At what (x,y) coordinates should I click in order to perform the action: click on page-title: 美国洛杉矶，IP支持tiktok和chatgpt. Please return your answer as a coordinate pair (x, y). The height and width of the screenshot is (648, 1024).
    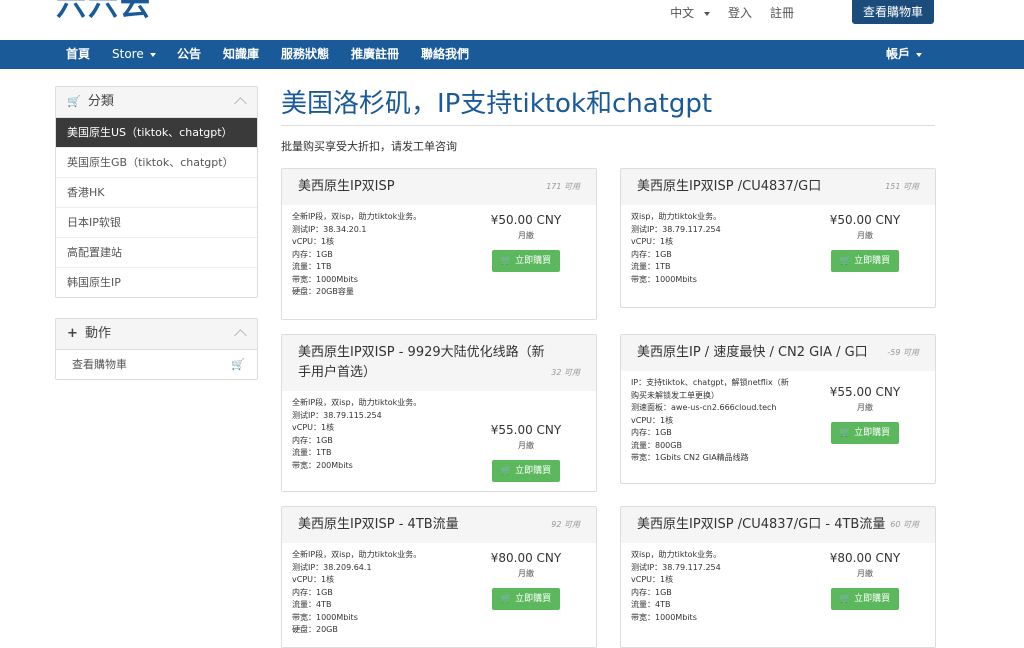
    Looking at the image, I should click on (497, 104).